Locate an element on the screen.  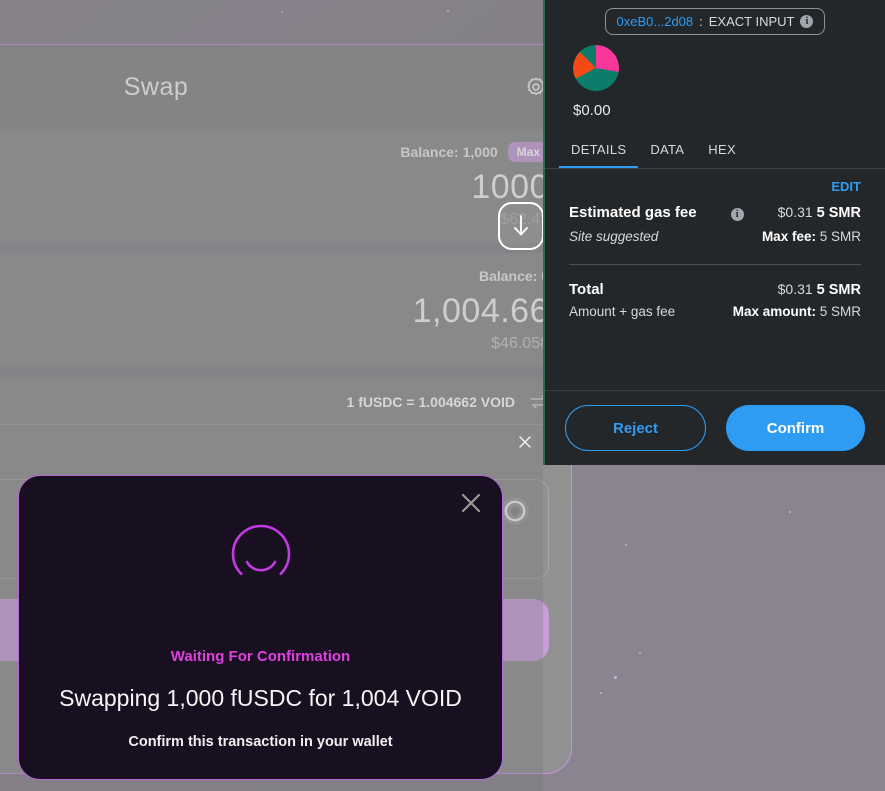
swap-from-panel: Balance: 1,000 Max $ fUSDC 1000 is located at coordinates (285, 186).